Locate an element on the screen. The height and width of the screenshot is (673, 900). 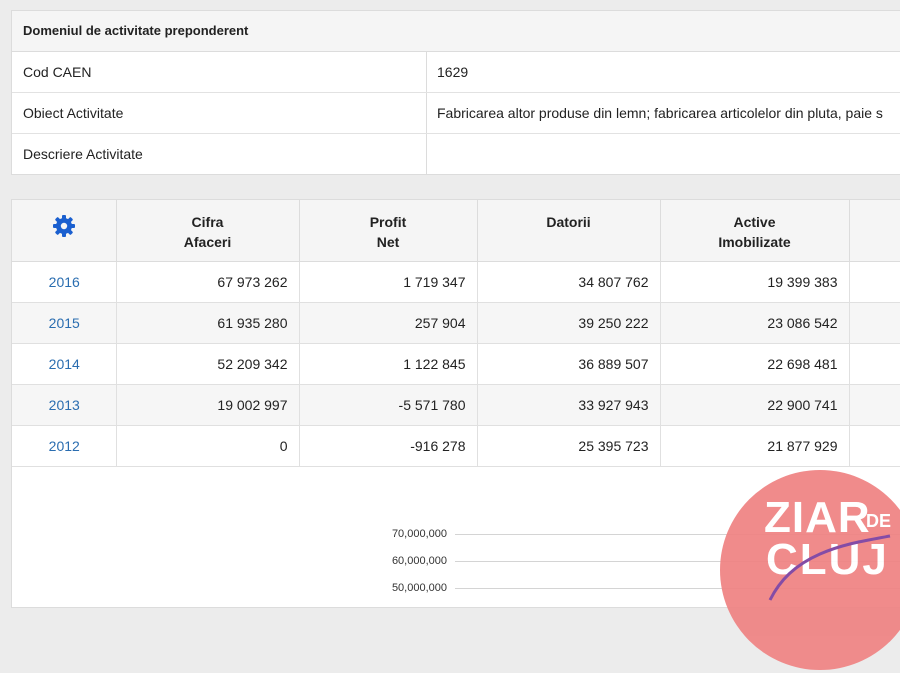
caen-code-label: Cod CAEN is located at coordinates (219, 72).